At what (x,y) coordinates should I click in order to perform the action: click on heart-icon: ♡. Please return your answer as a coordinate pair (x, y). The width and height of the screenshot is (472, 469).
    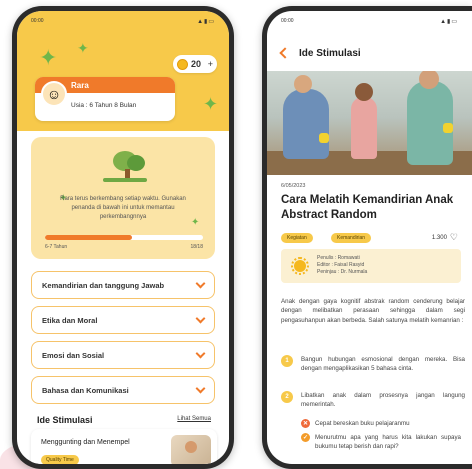
    Looking at the image, I should click on (454, 237).